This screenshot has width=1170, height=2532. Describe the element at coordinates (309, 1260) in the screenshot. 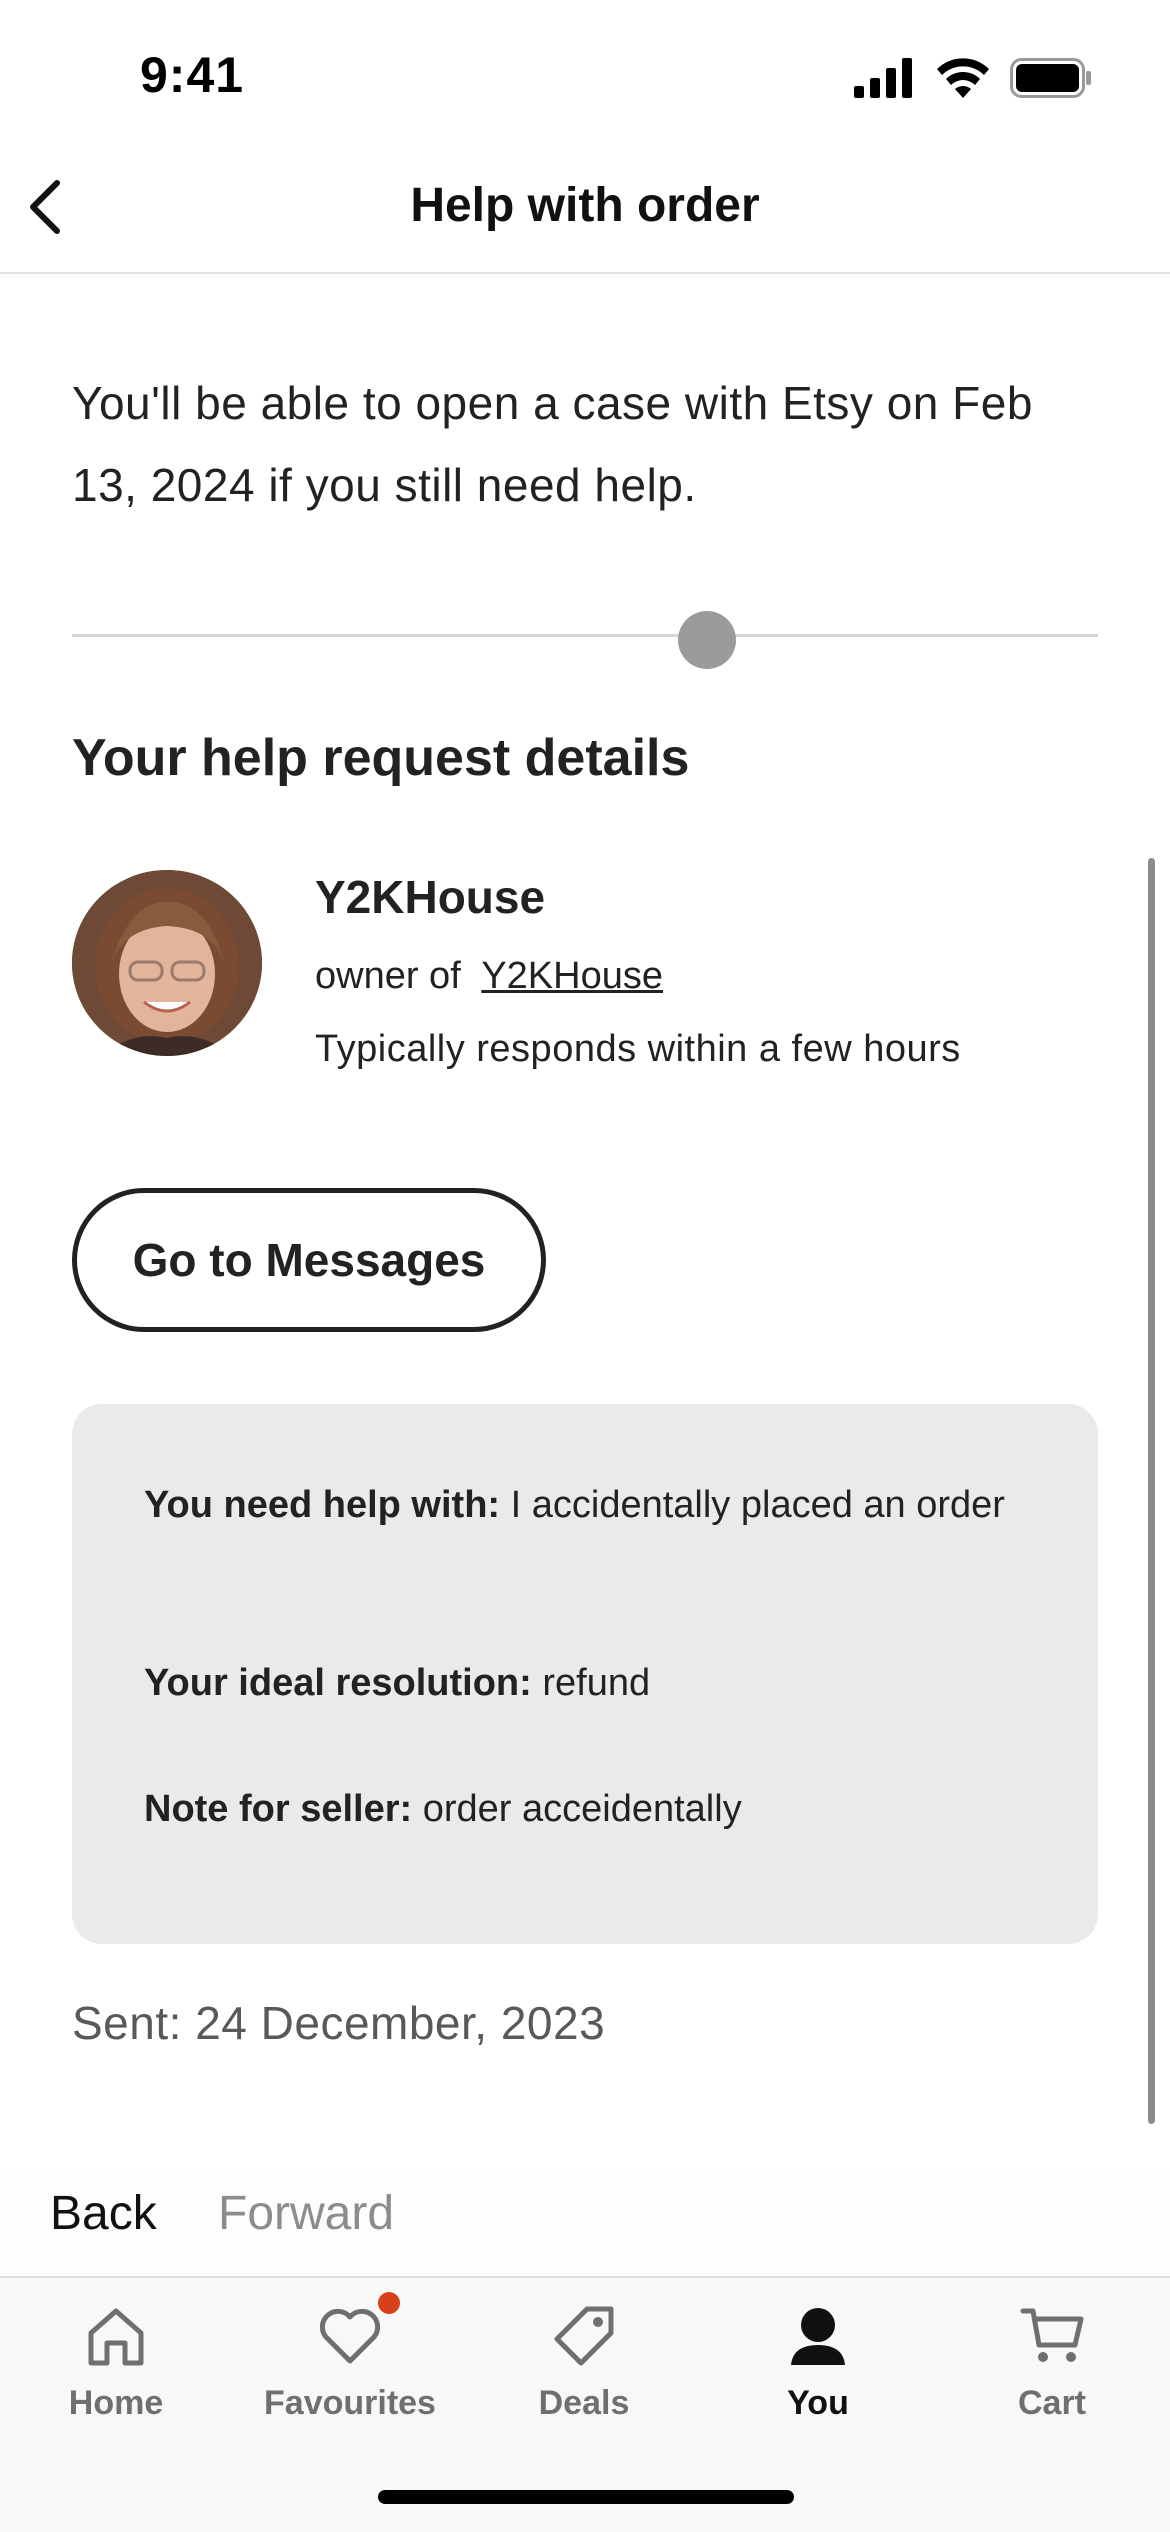

I see `go-to-messages-button: Go to Messages` at that location.